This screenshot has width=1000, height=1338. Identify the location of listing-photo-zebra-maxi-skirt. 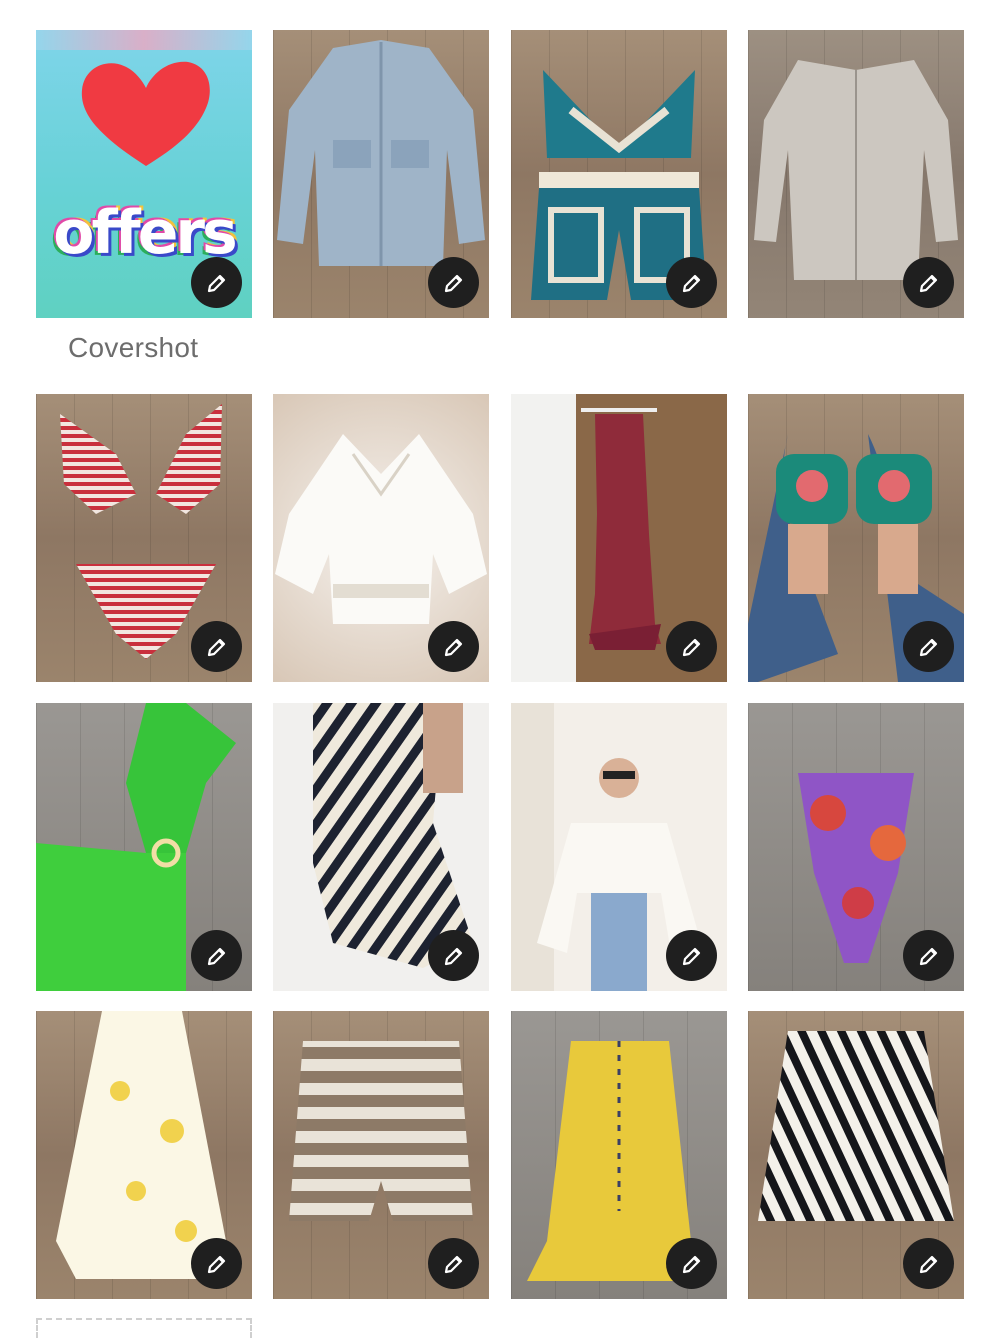
(381, 847).